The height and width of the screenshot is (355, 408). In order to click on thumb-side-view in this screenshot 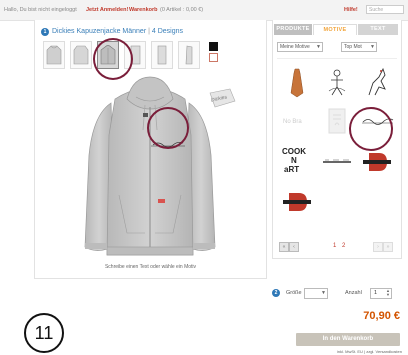, I will do `click(189, 55)`.